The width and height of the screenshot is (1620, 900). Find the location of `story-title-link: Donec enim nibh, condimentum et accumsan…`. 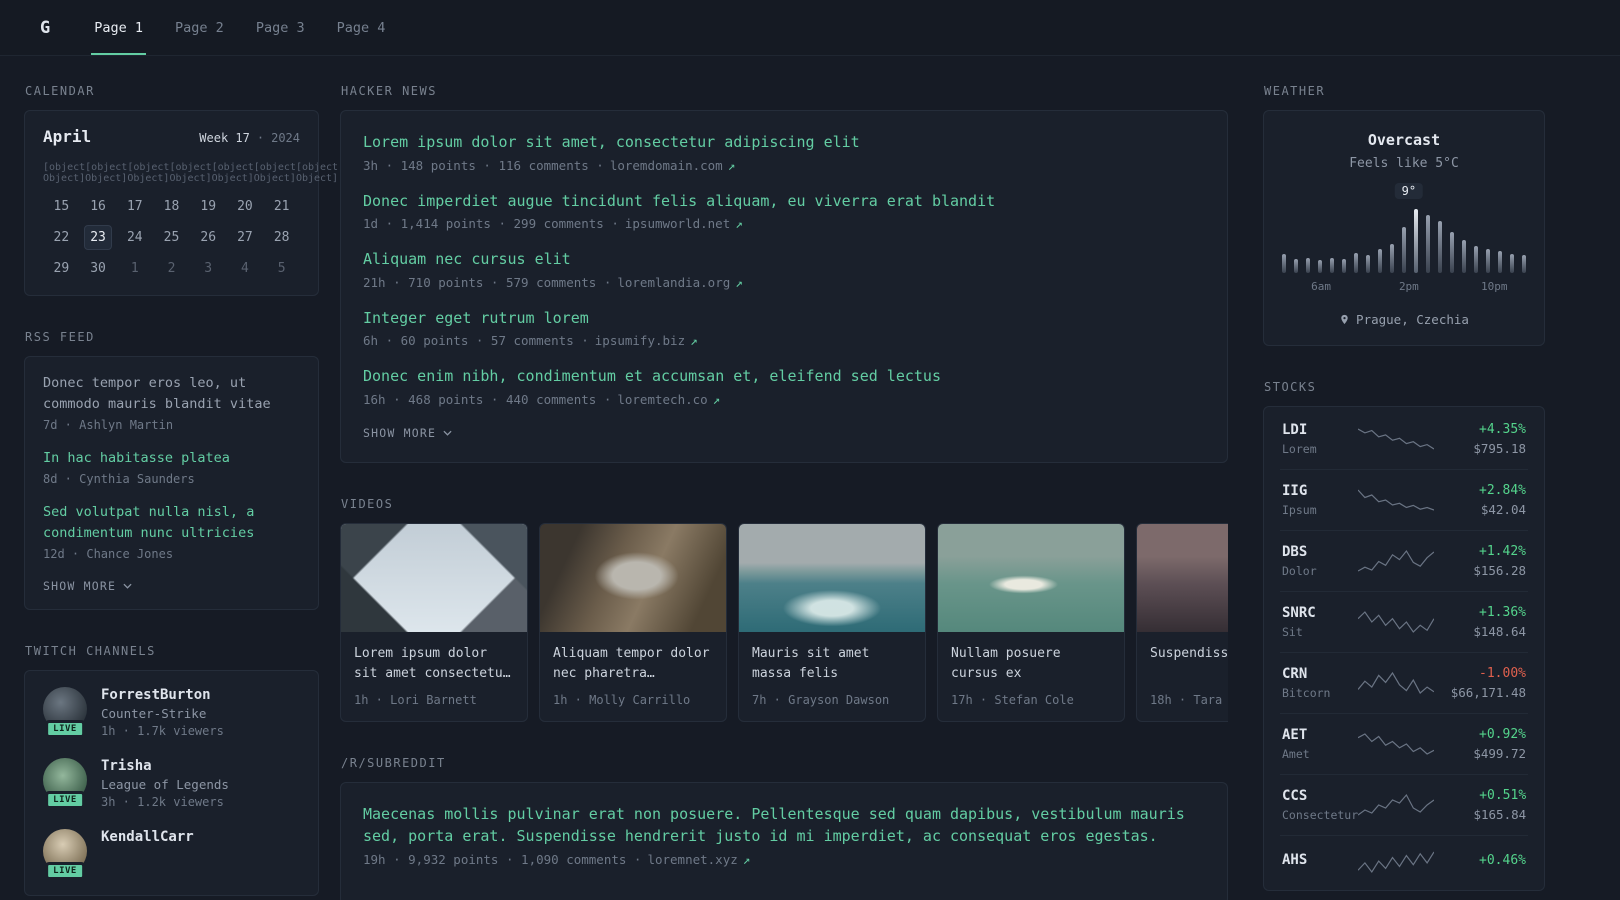

story-title-link: Donec enim nibh, condimentum et accumsan… is located at coordinates (784, 376).